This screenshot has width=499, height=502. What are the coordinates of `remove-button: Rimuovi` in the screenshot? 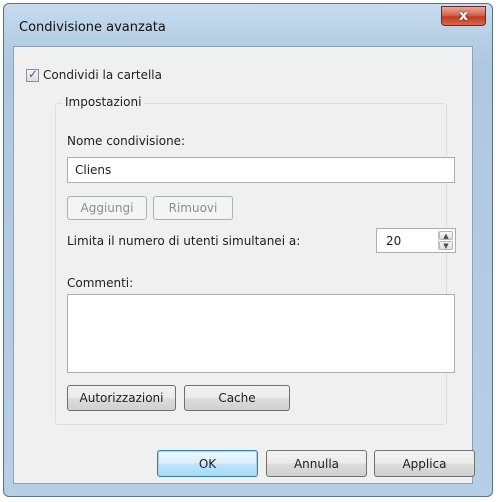 It's located at (193, 208).